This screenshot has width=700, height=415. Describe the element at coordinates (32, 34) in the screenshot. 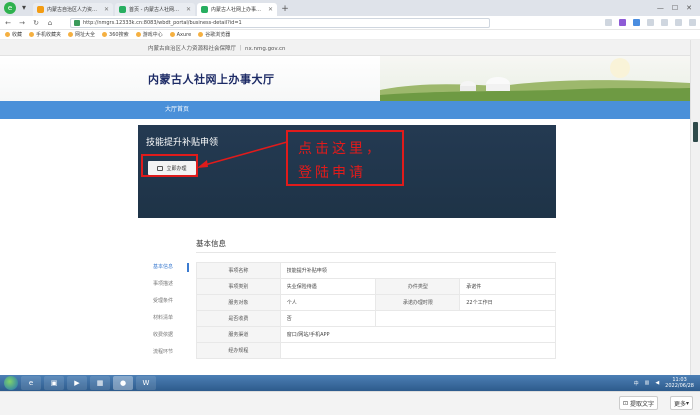

I see `phone-icon` at that location.